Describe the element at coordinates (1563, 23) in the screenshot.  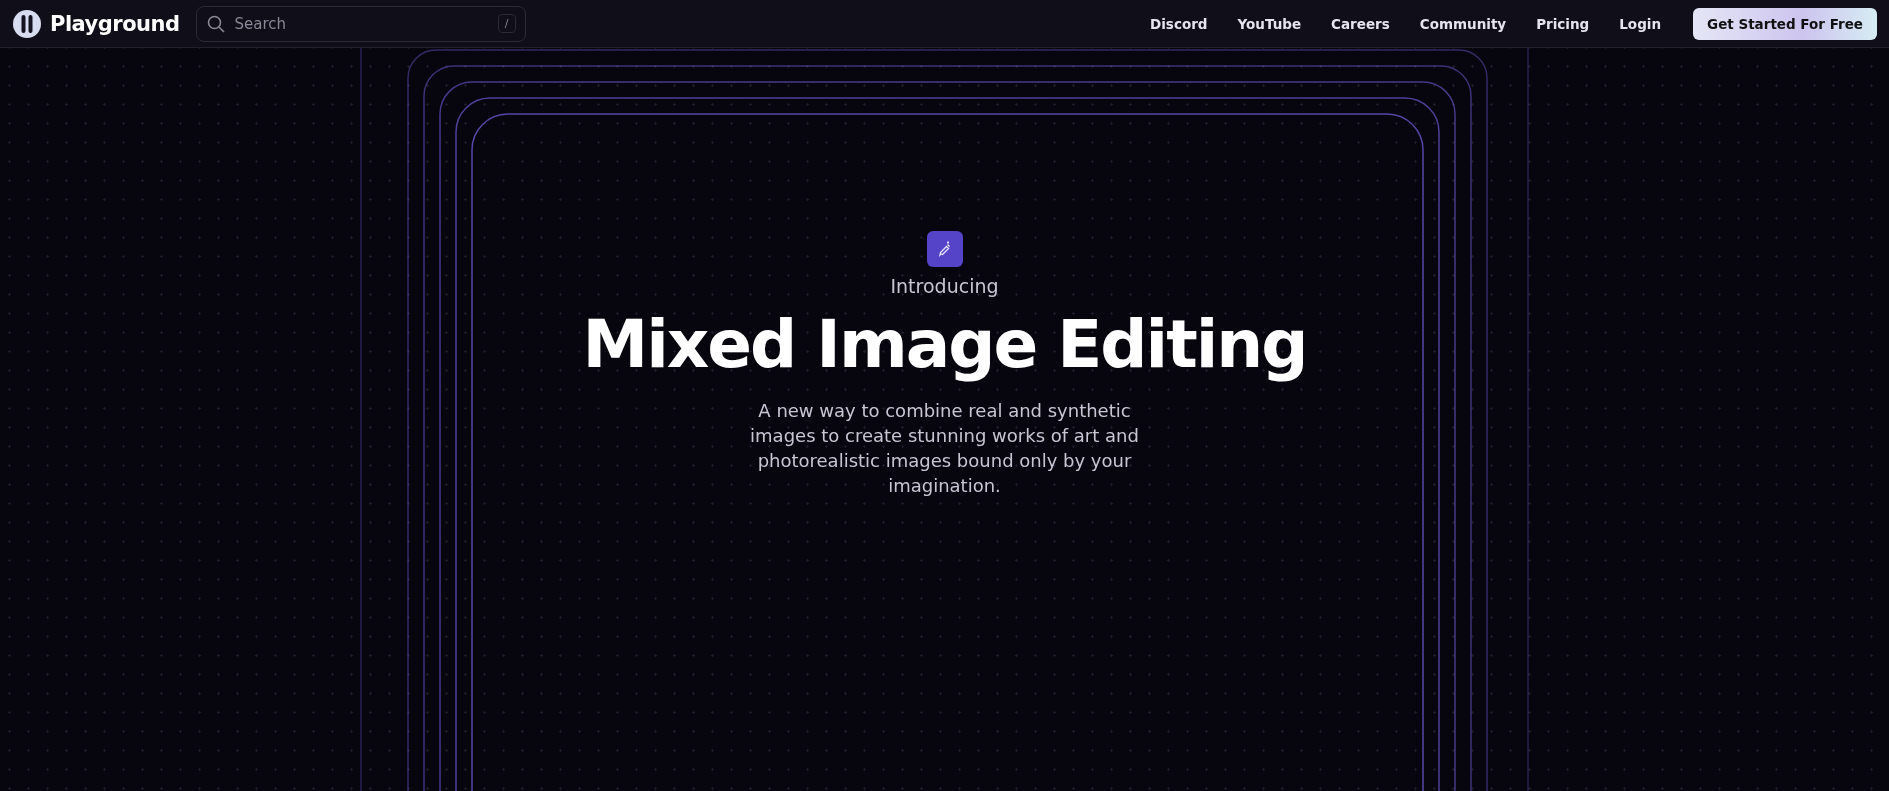
I see `nav-link: Pricing` at that location.